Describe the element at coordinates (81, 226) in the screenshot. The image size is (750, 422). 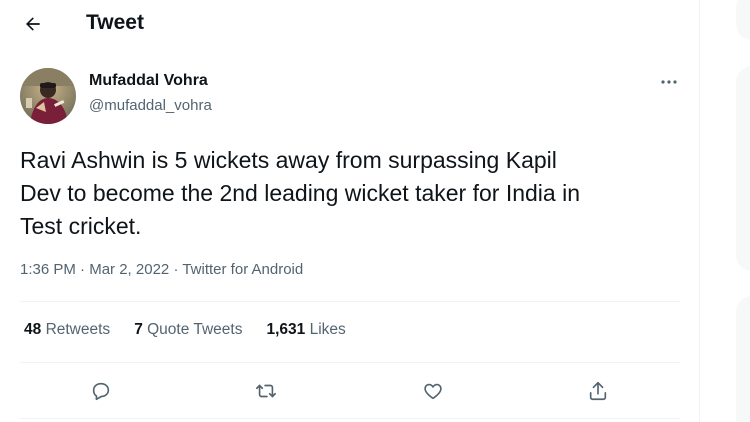
I see `tweet-line: Test cricket.` at that location.